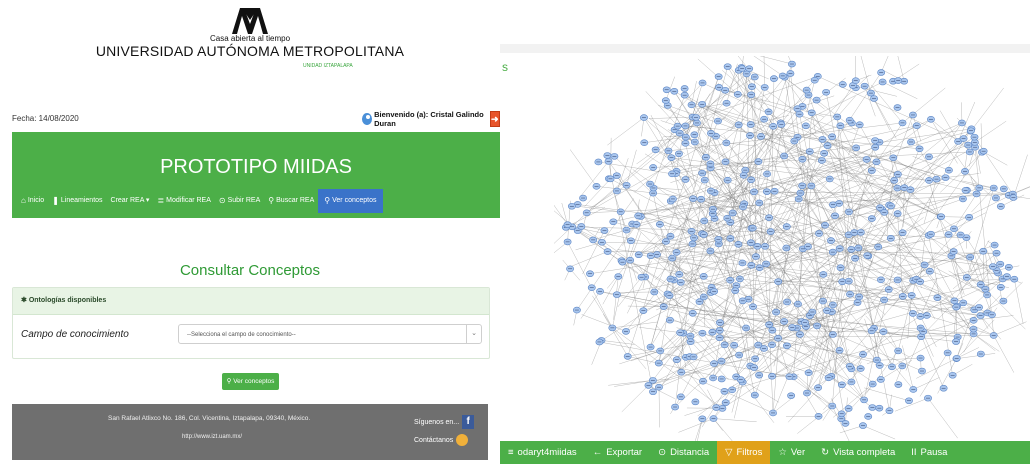 This screenshot has height=464, width=1030. What do you see at coordinates (934, 452) in the screenshot?
I see `toolbar-label: Pausa` at bounding box center [934, 452].